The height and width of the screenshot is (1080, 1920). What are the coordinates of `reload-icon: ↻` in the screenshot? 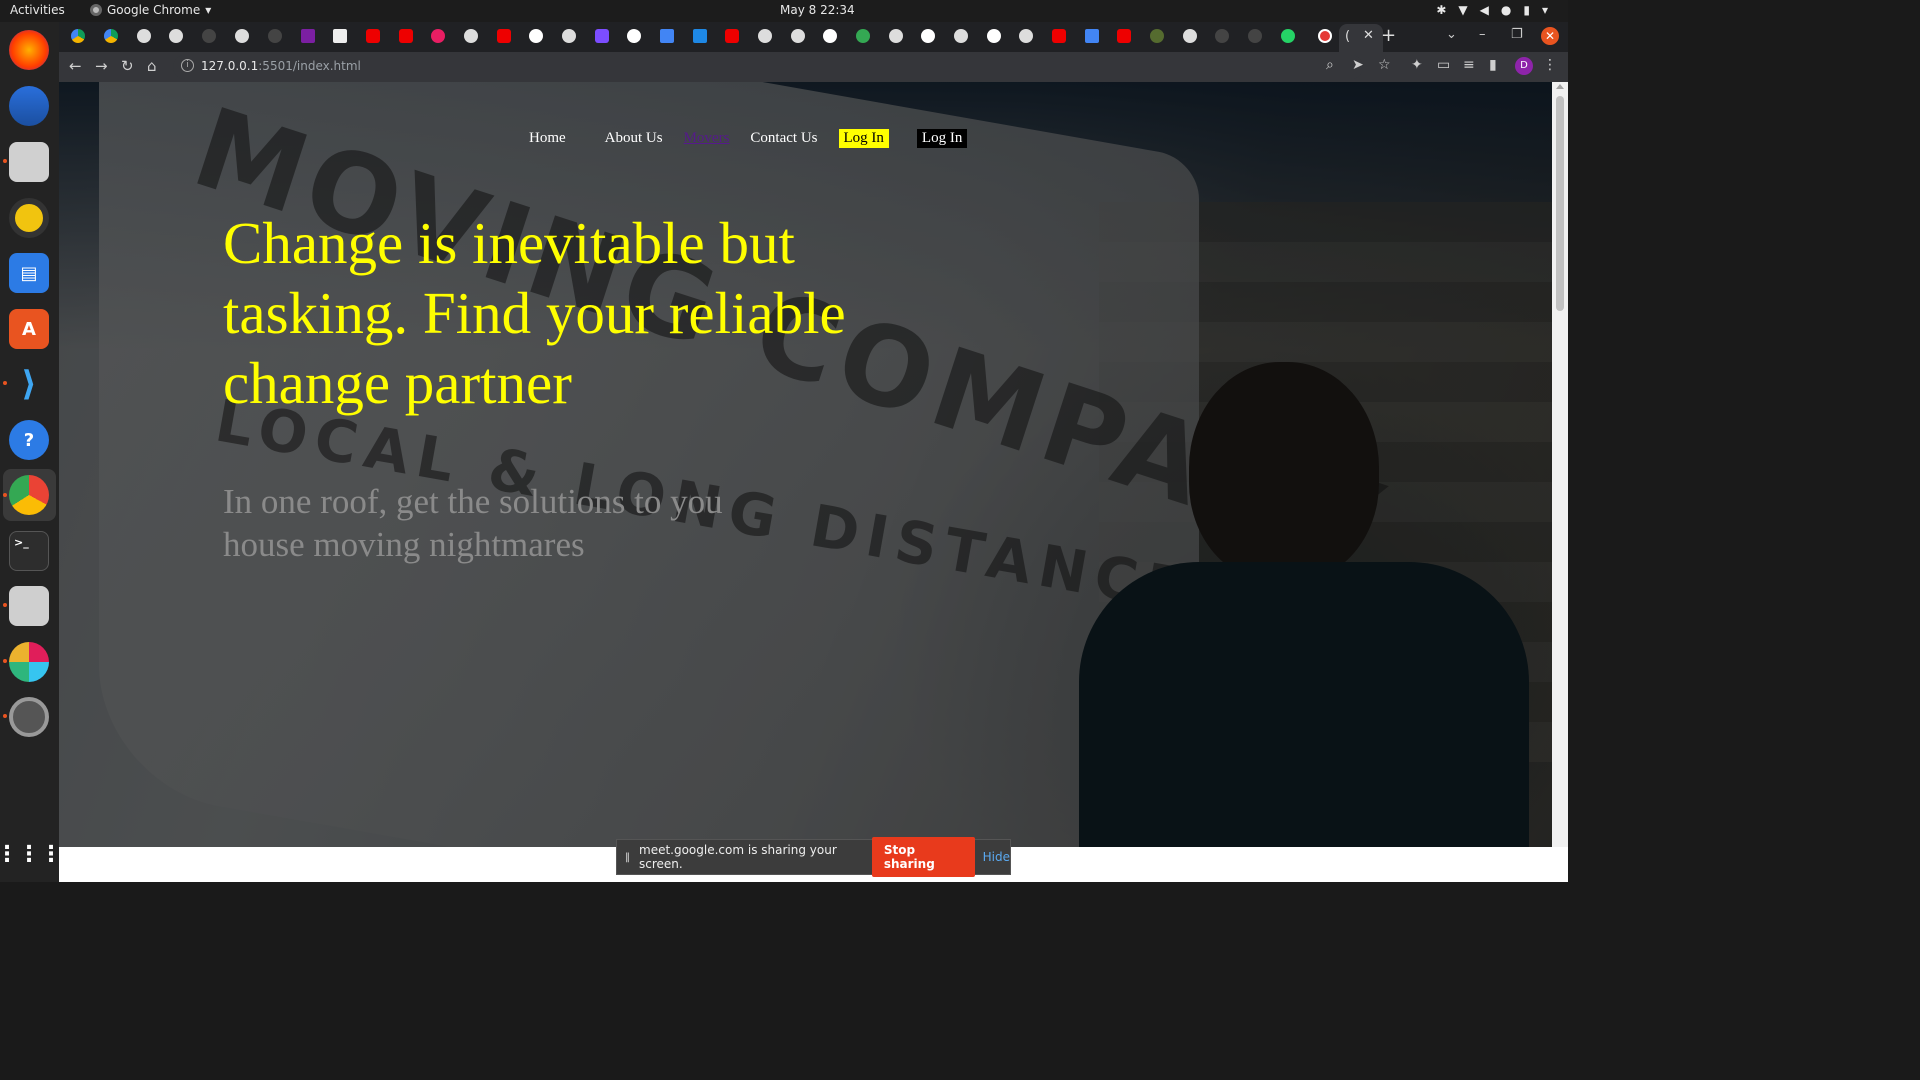 It's located at (127, 66).